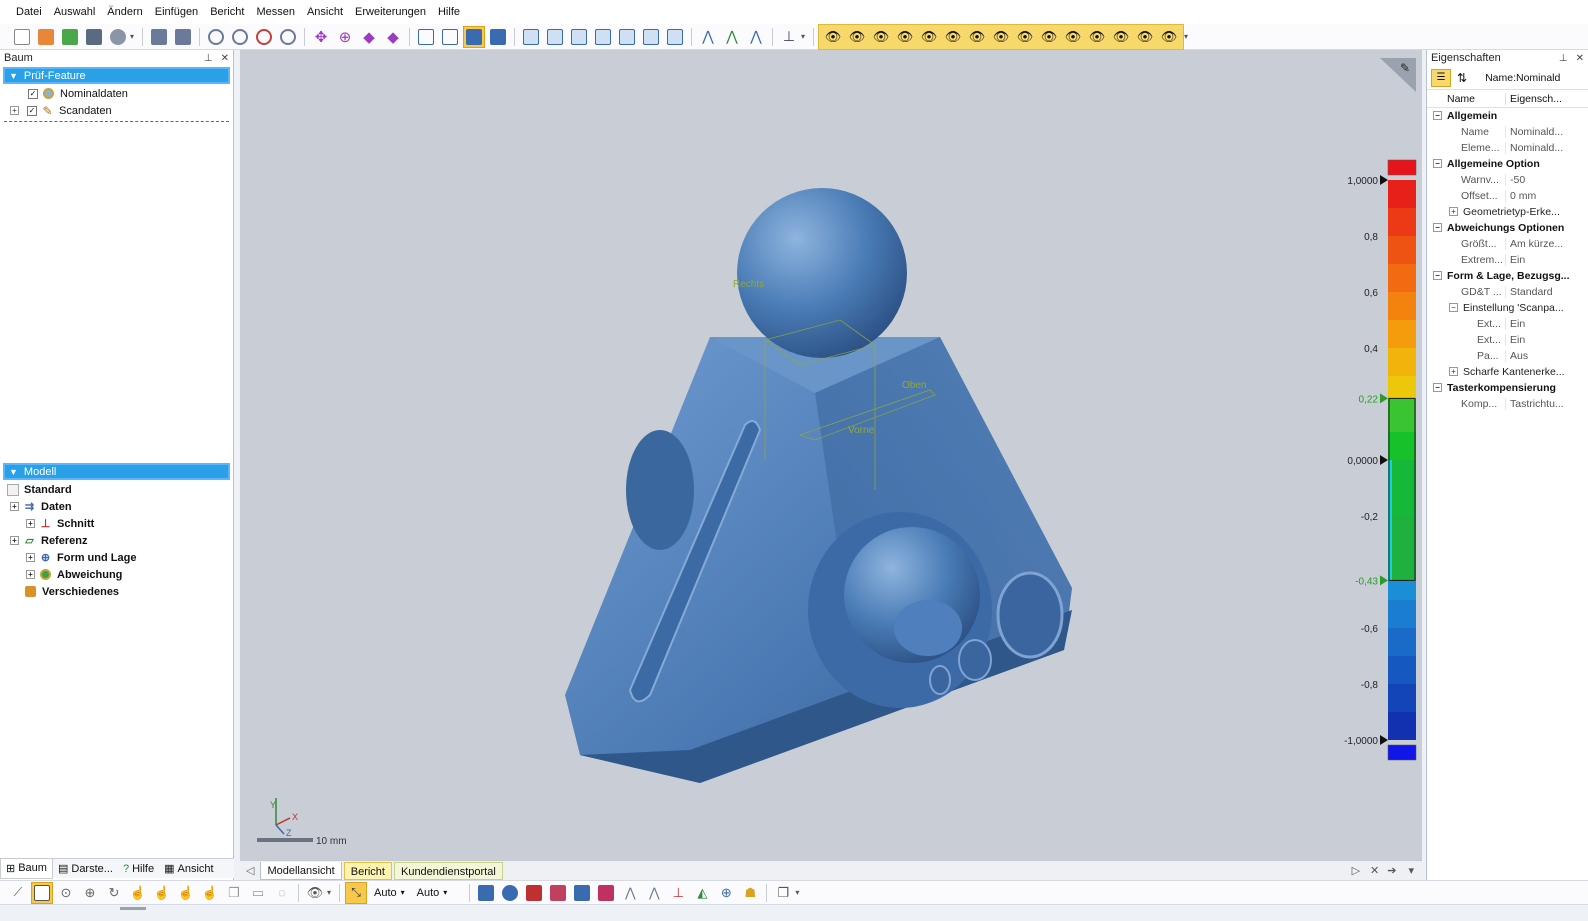 The width and height of the screenshot is (1588, 921). What do you see at coordinates (1001, 37) in the screenshot?
I see `visibility-8-icon: 👁` at bounding box center [1001, 37].